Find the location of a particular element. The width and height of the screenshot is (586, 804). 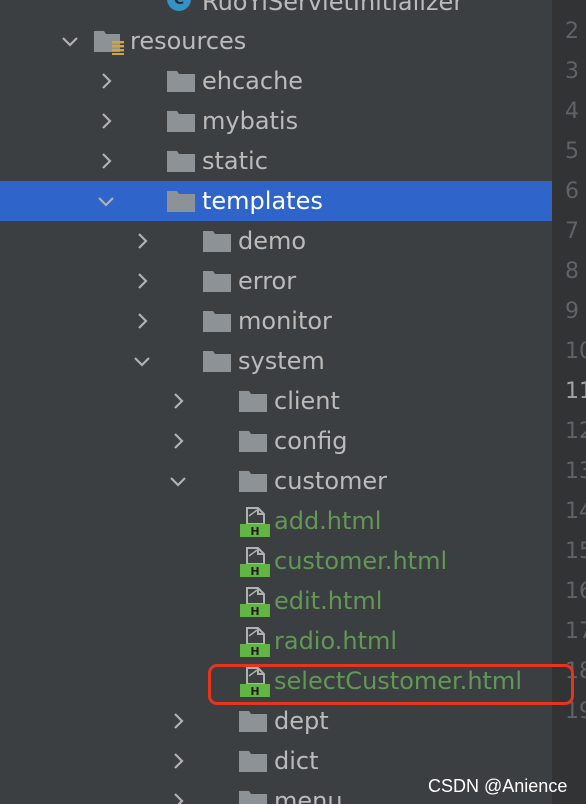

line-number: 2 is located at coordinates (572, 31).